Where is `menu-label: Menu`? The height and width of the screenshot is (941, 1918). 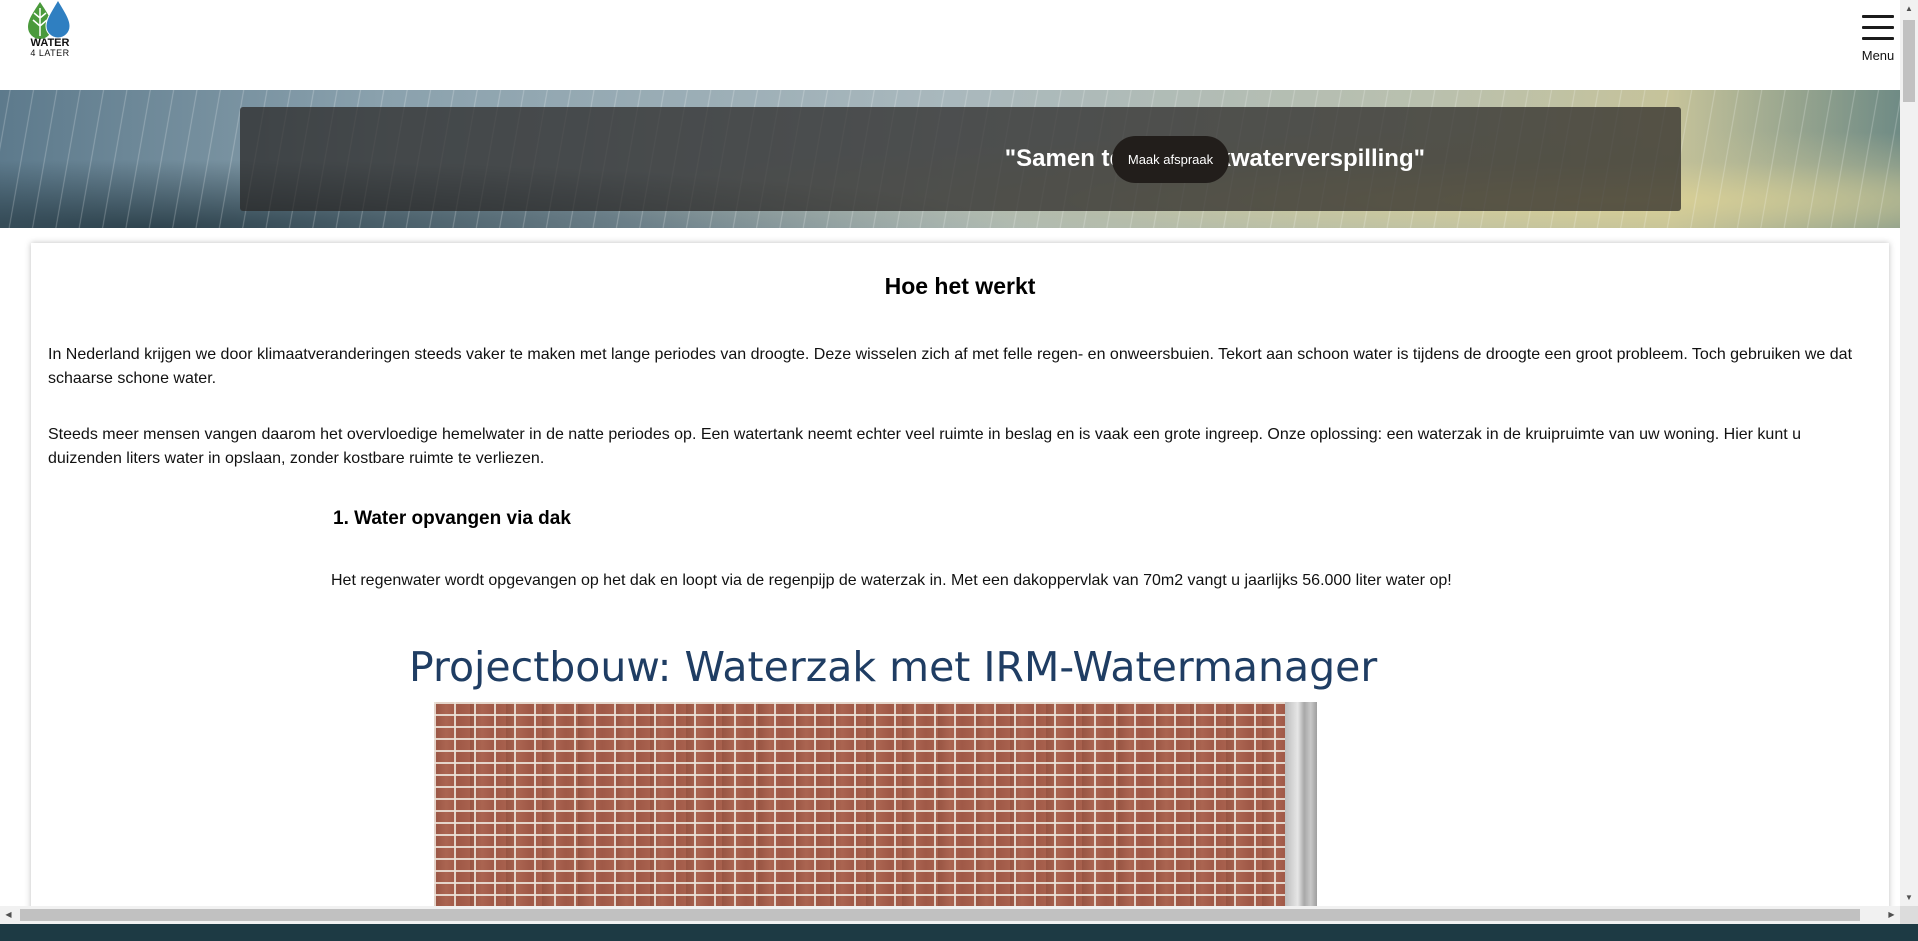
menu-label: Menu is located at coordinates (1878, 55).